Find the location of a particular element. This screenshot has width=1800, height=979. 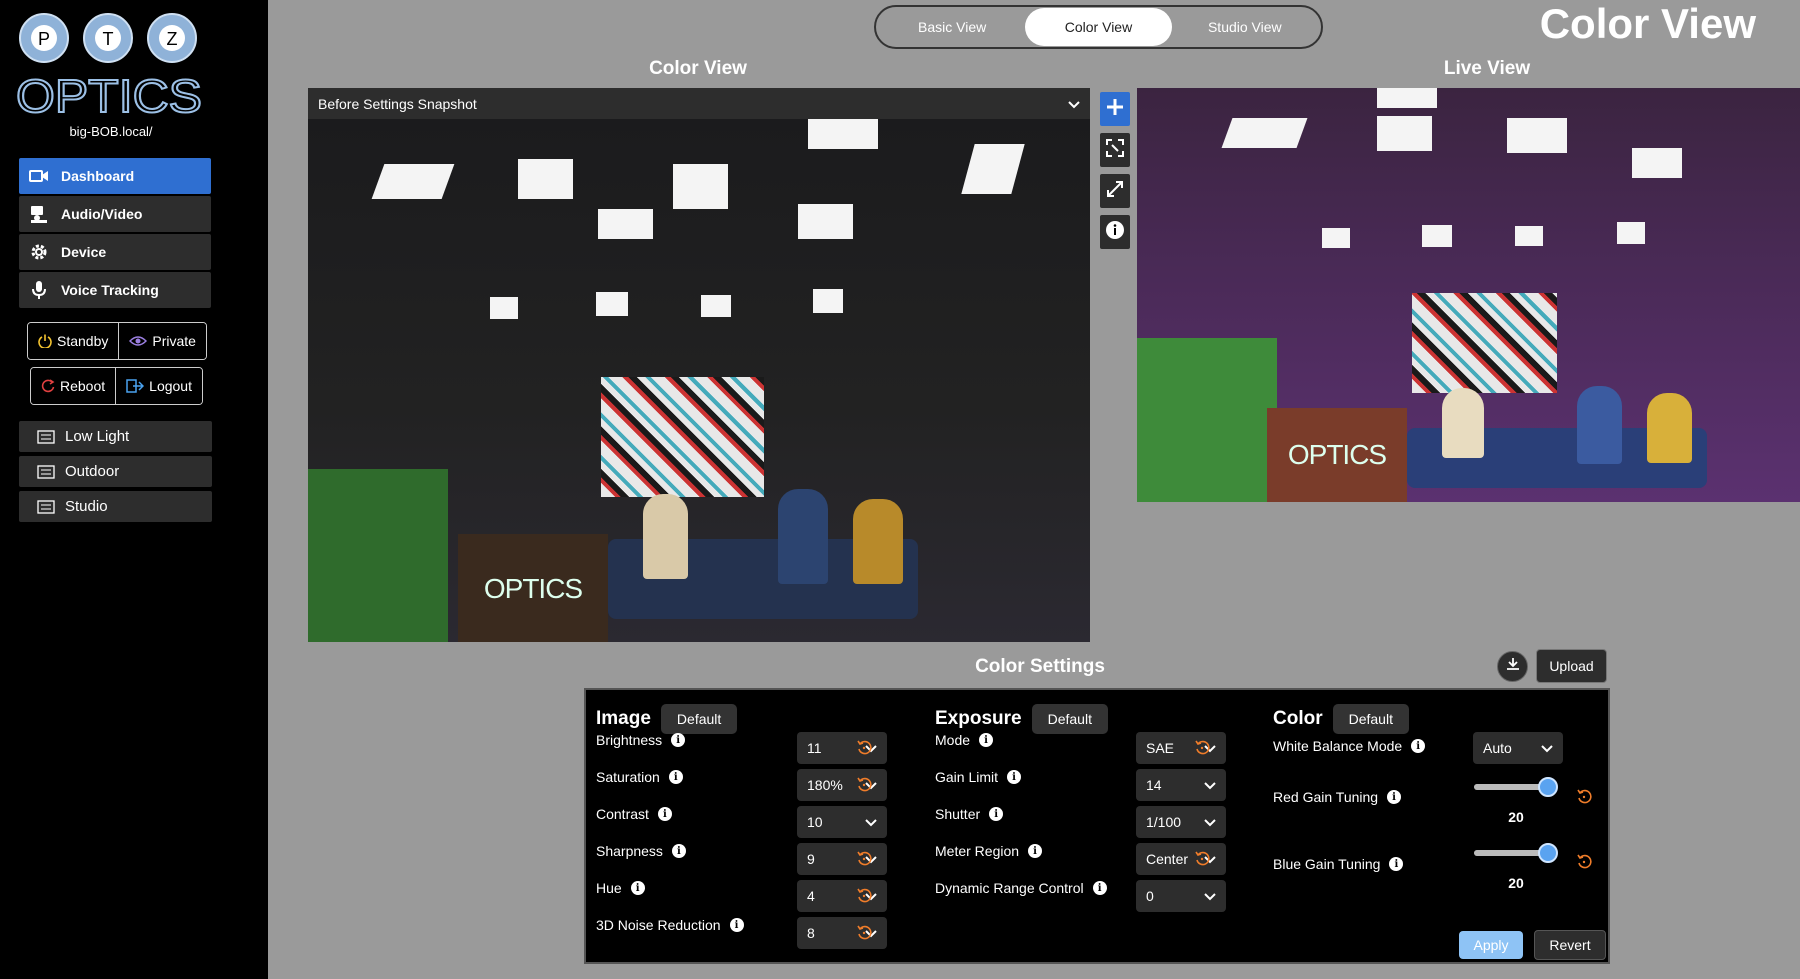

setting-label: Mode is located at coordinates (953, 740).